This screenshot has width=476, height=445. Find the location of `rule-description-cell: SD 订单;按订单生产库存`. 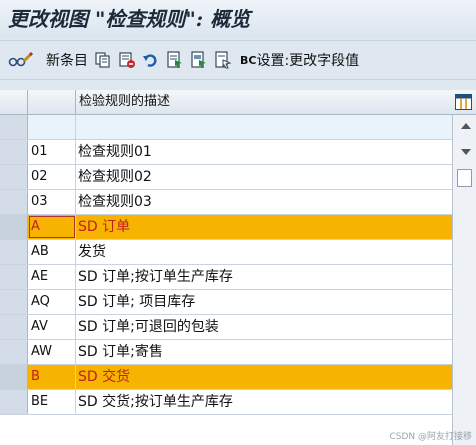

rule-description-cell: SD 订单;按订单生产库存 is located at coordinates (264, 277).